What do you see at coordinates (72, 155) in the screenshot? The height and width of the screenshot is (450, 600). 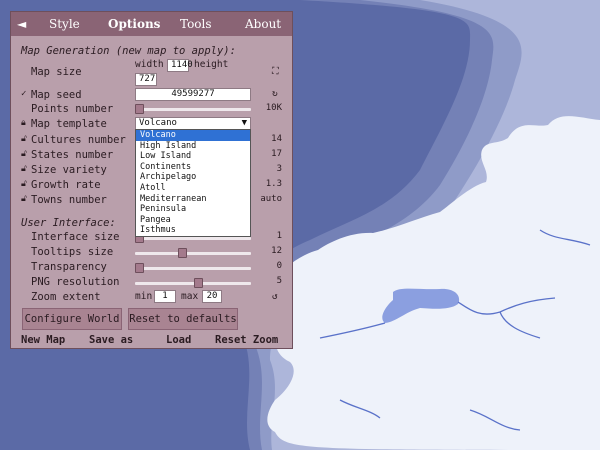 I see `states-number-label: States number` at bounding box center [72, 155].